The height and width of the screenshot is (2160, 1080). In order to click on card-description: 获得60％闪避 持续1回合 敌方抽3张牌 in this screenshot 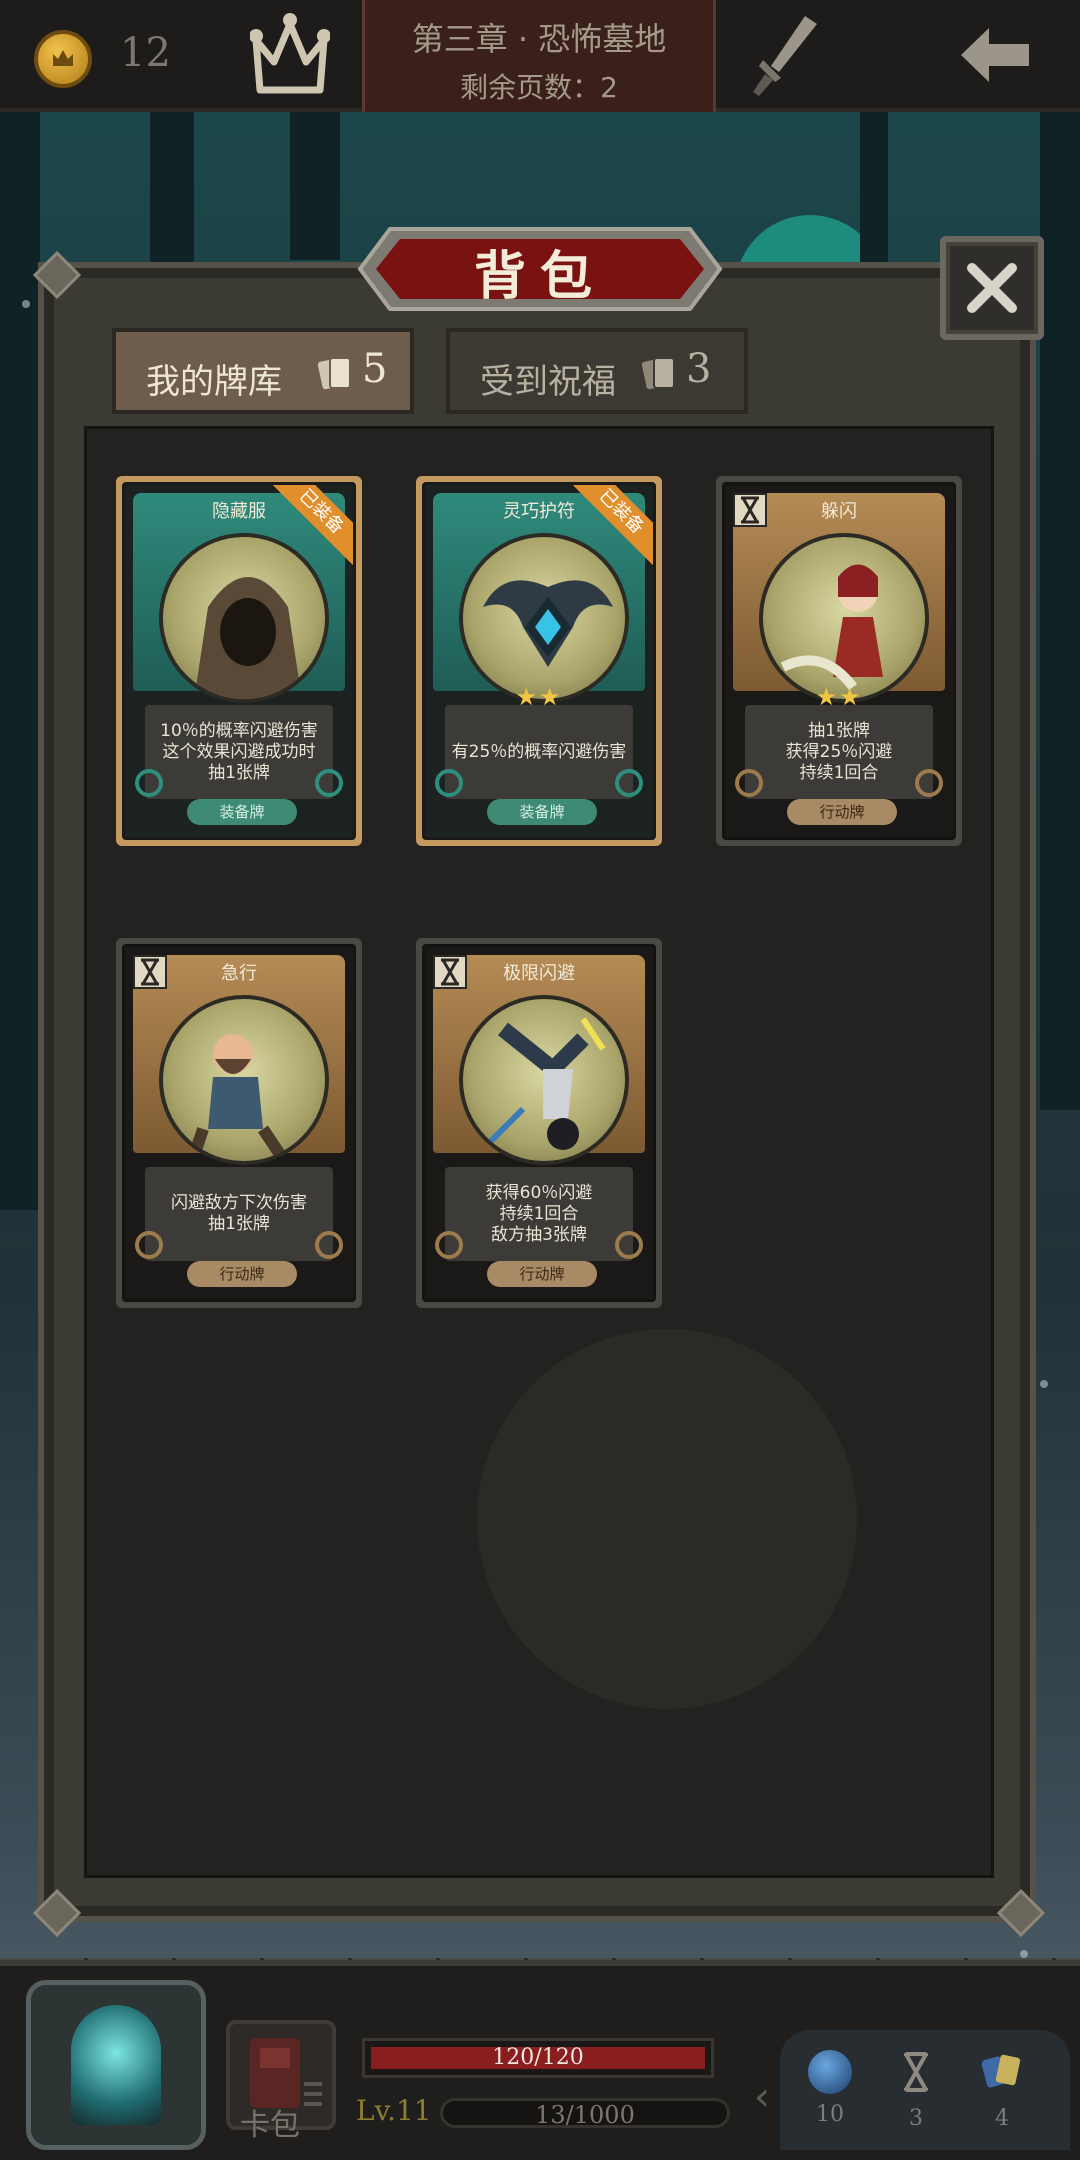, I will do `click(539, 1214)`.